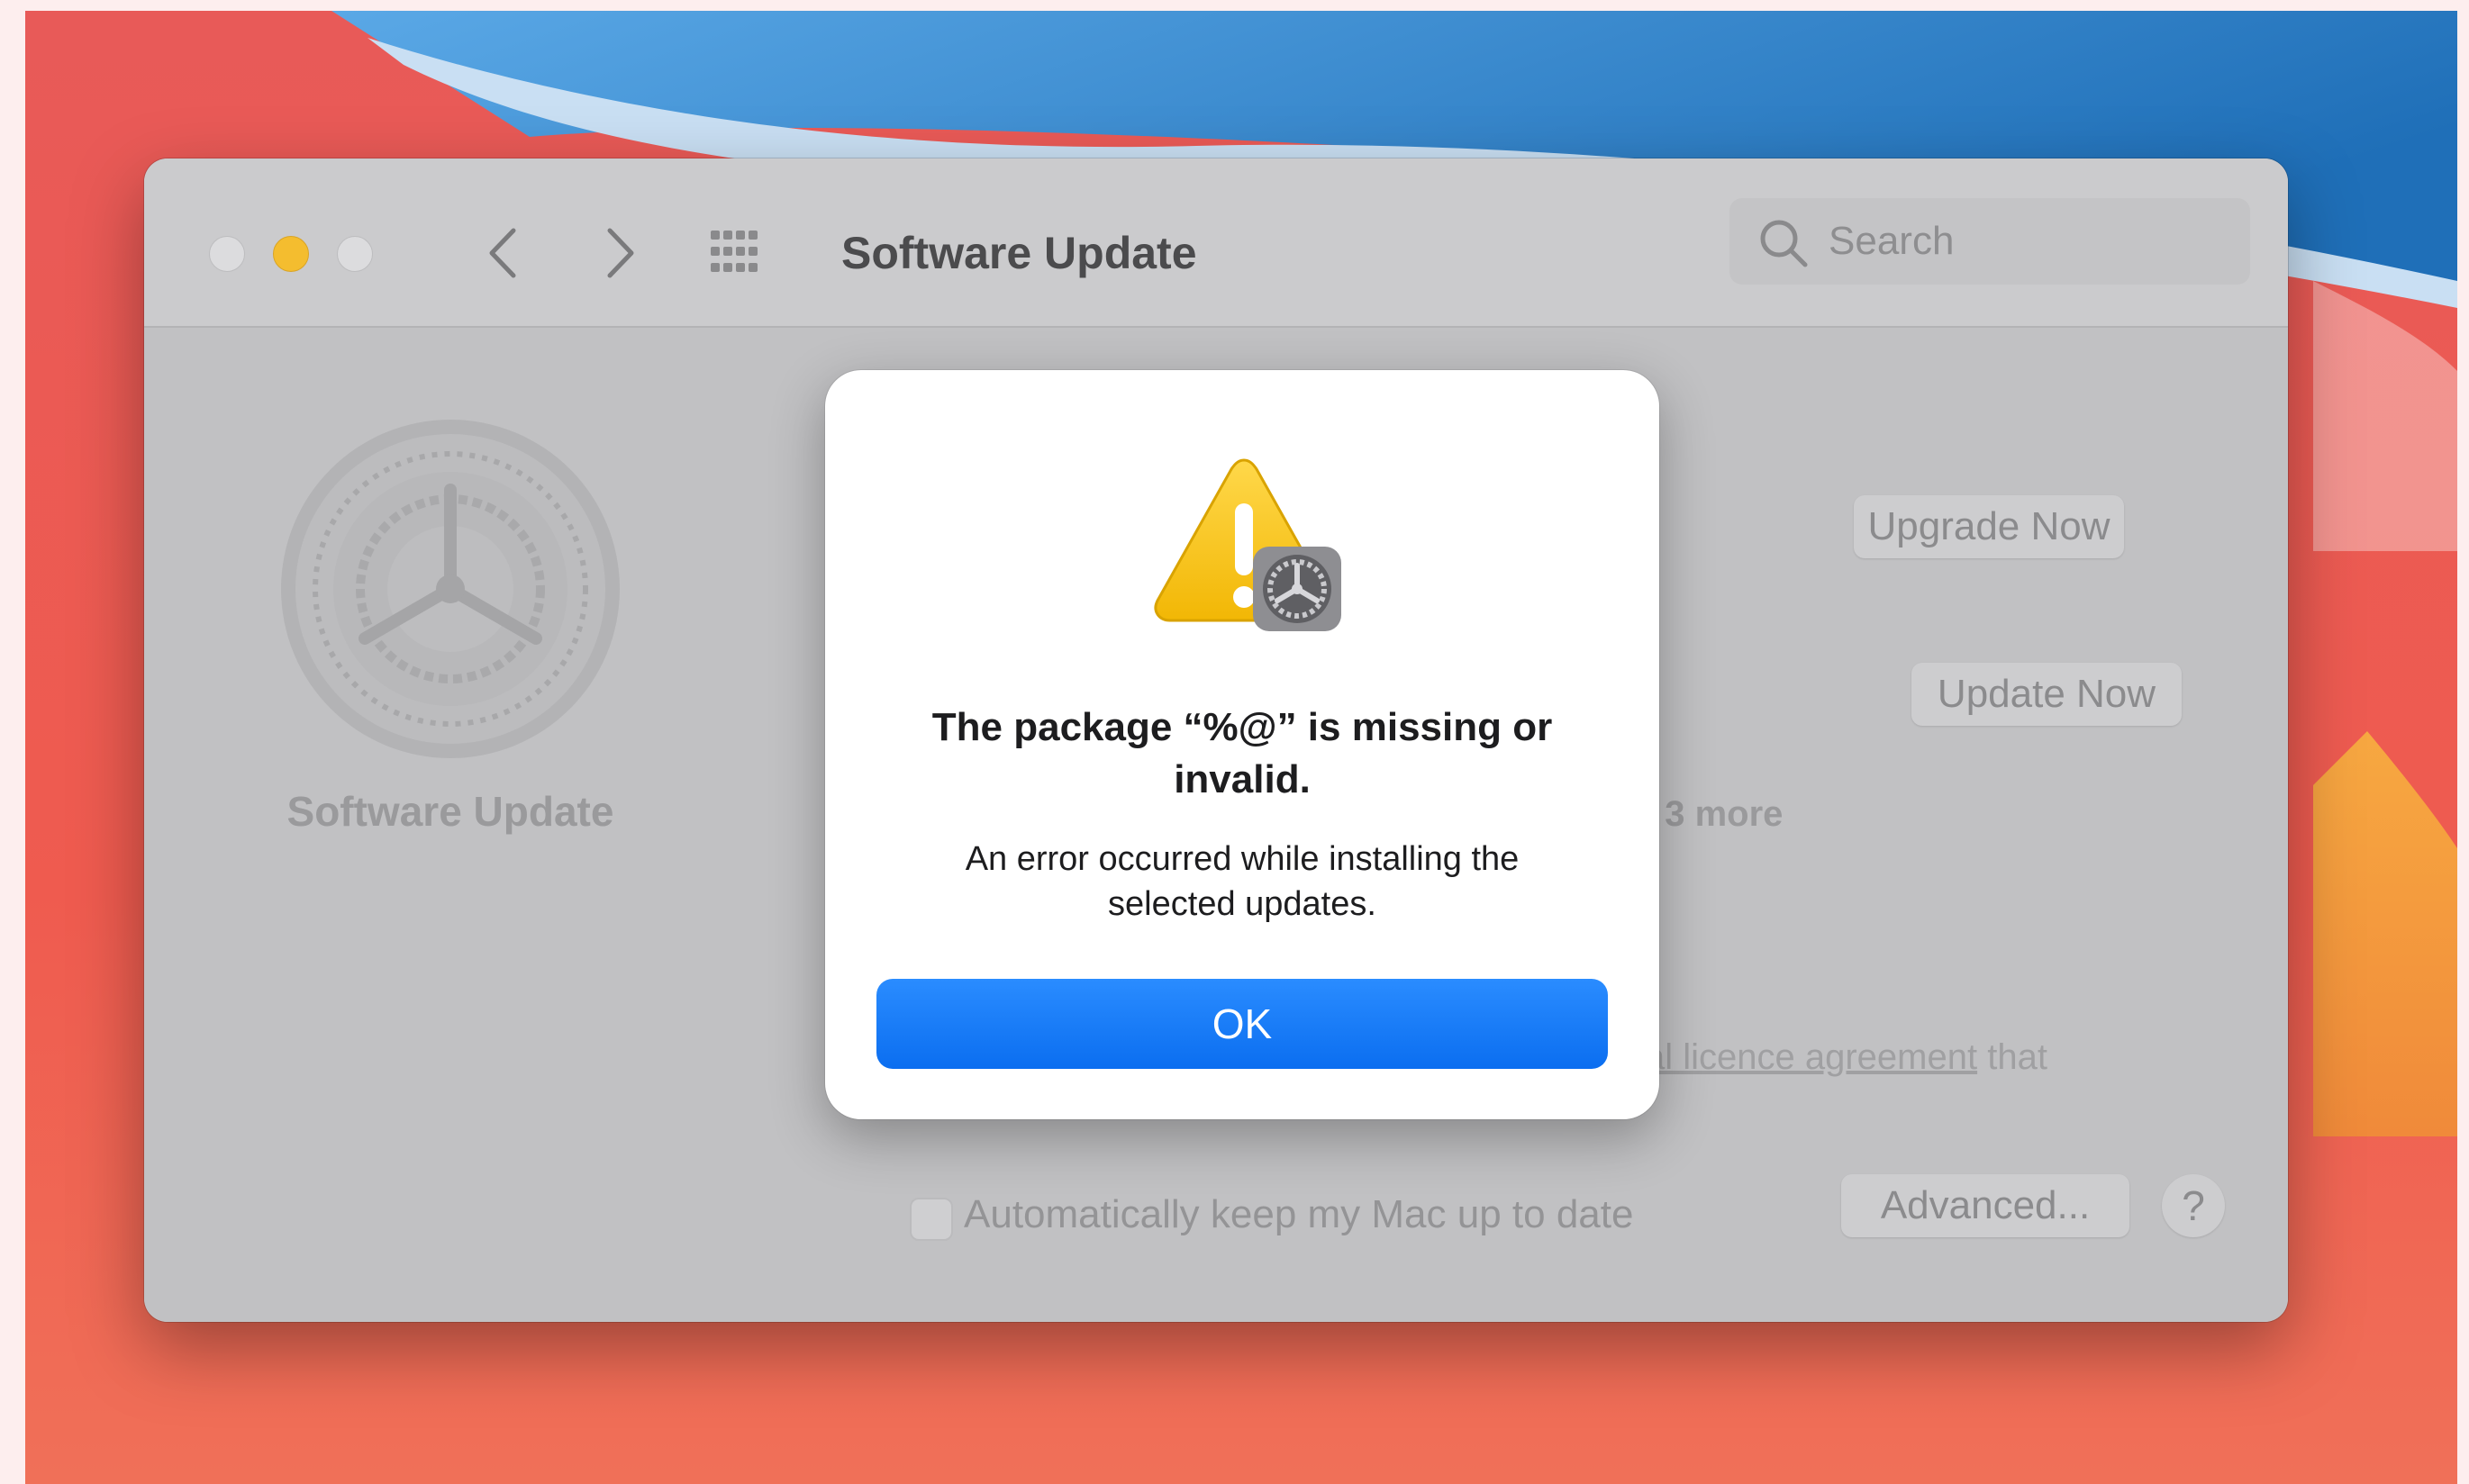 This screenshot has height=1484, width=2469. I want to click on gear-icon, so click(450, 589).